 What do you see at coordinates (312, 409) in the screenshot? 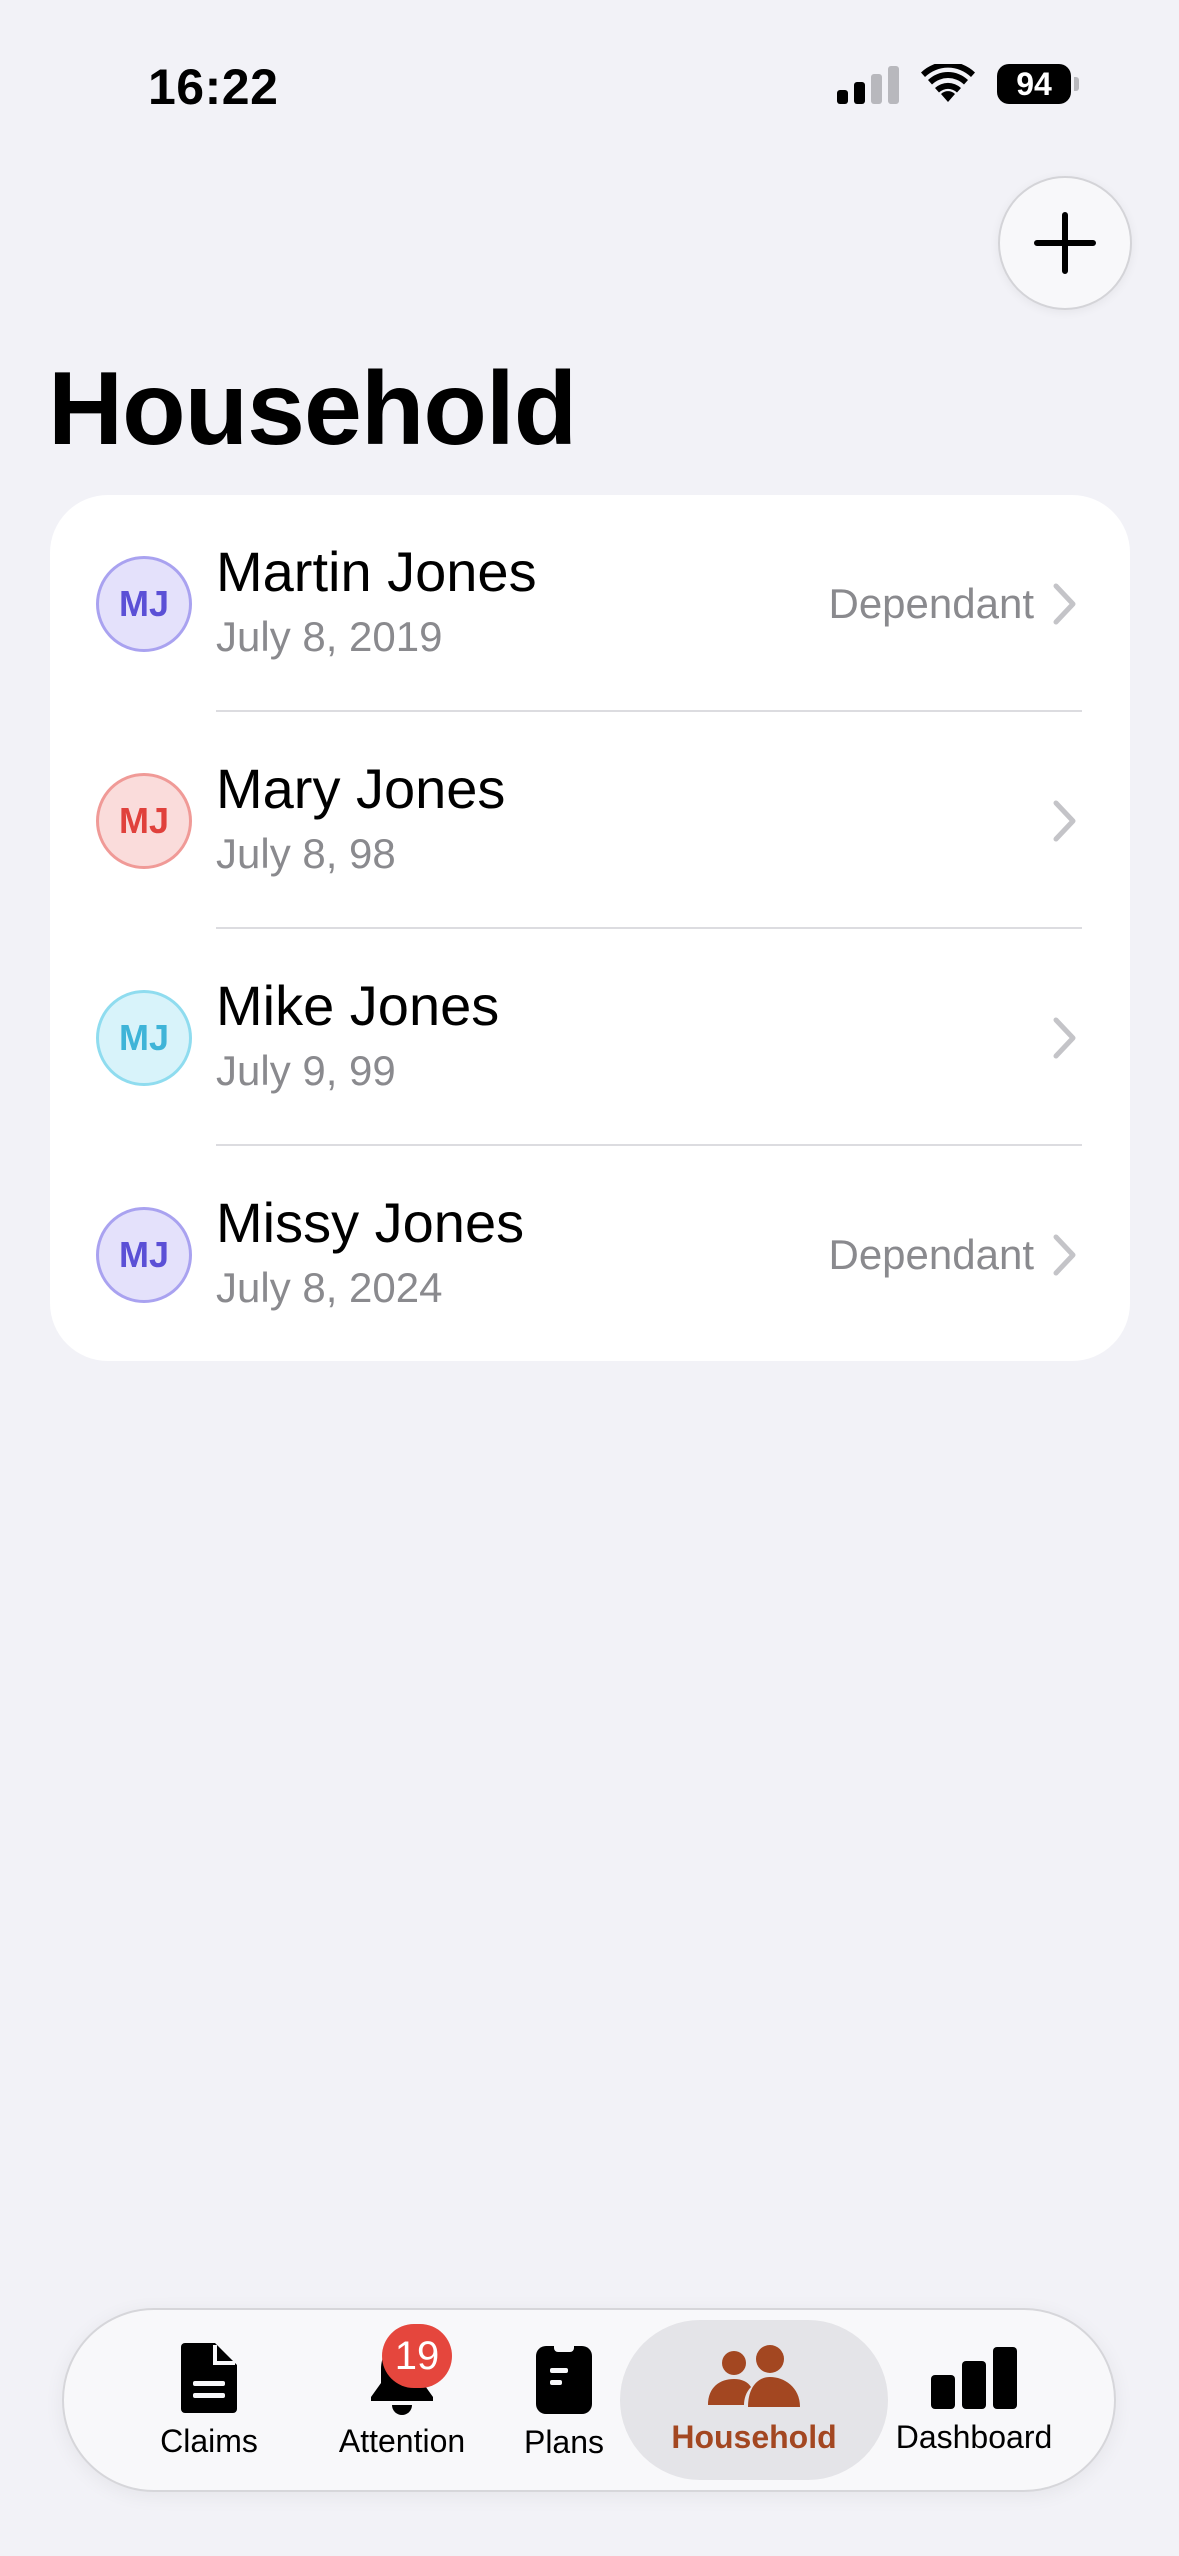
I see `page-title: Household` at bounding box center [312, 409].